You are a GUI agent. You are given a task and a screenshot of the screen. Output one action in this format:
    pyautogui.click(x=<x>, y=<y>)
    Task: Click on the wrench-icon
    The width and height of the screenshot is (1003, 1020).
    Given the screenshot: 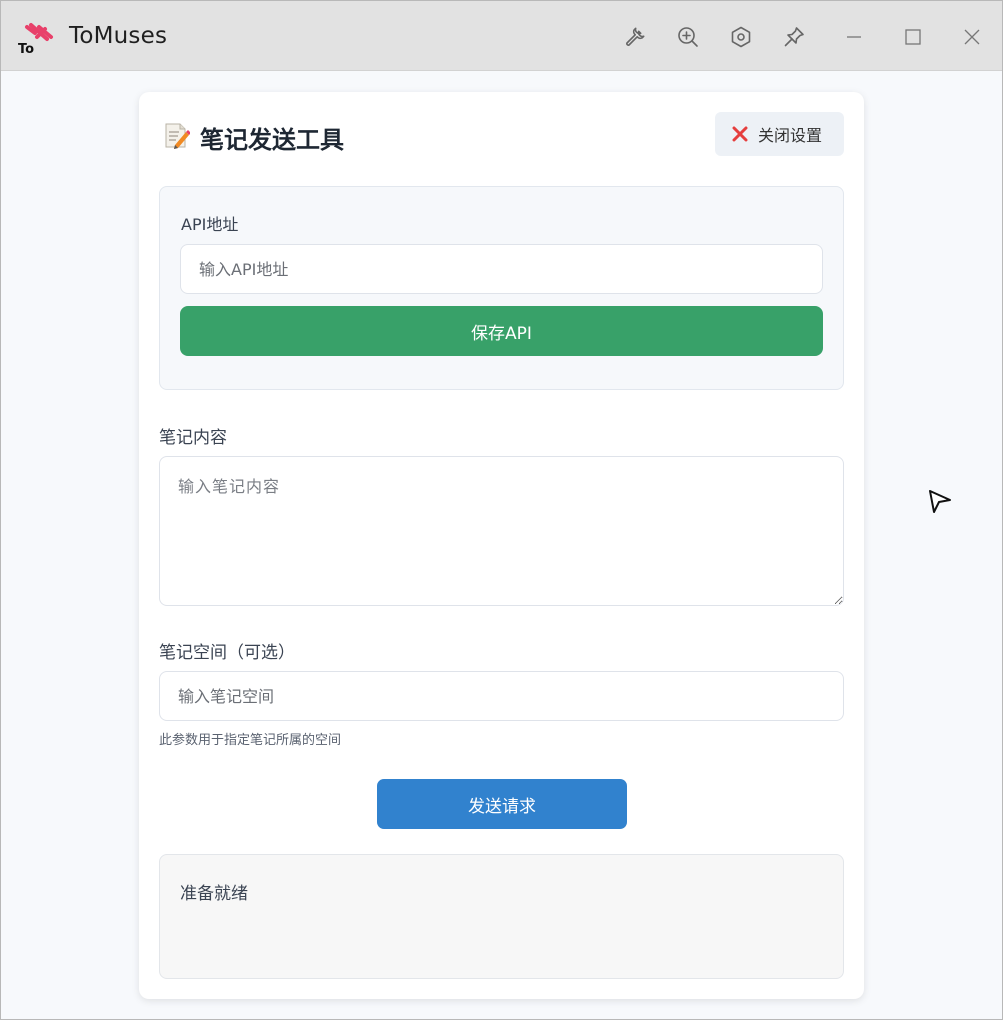 What is the action you would take?
    pyautogui.click(x=635, y=36)
    